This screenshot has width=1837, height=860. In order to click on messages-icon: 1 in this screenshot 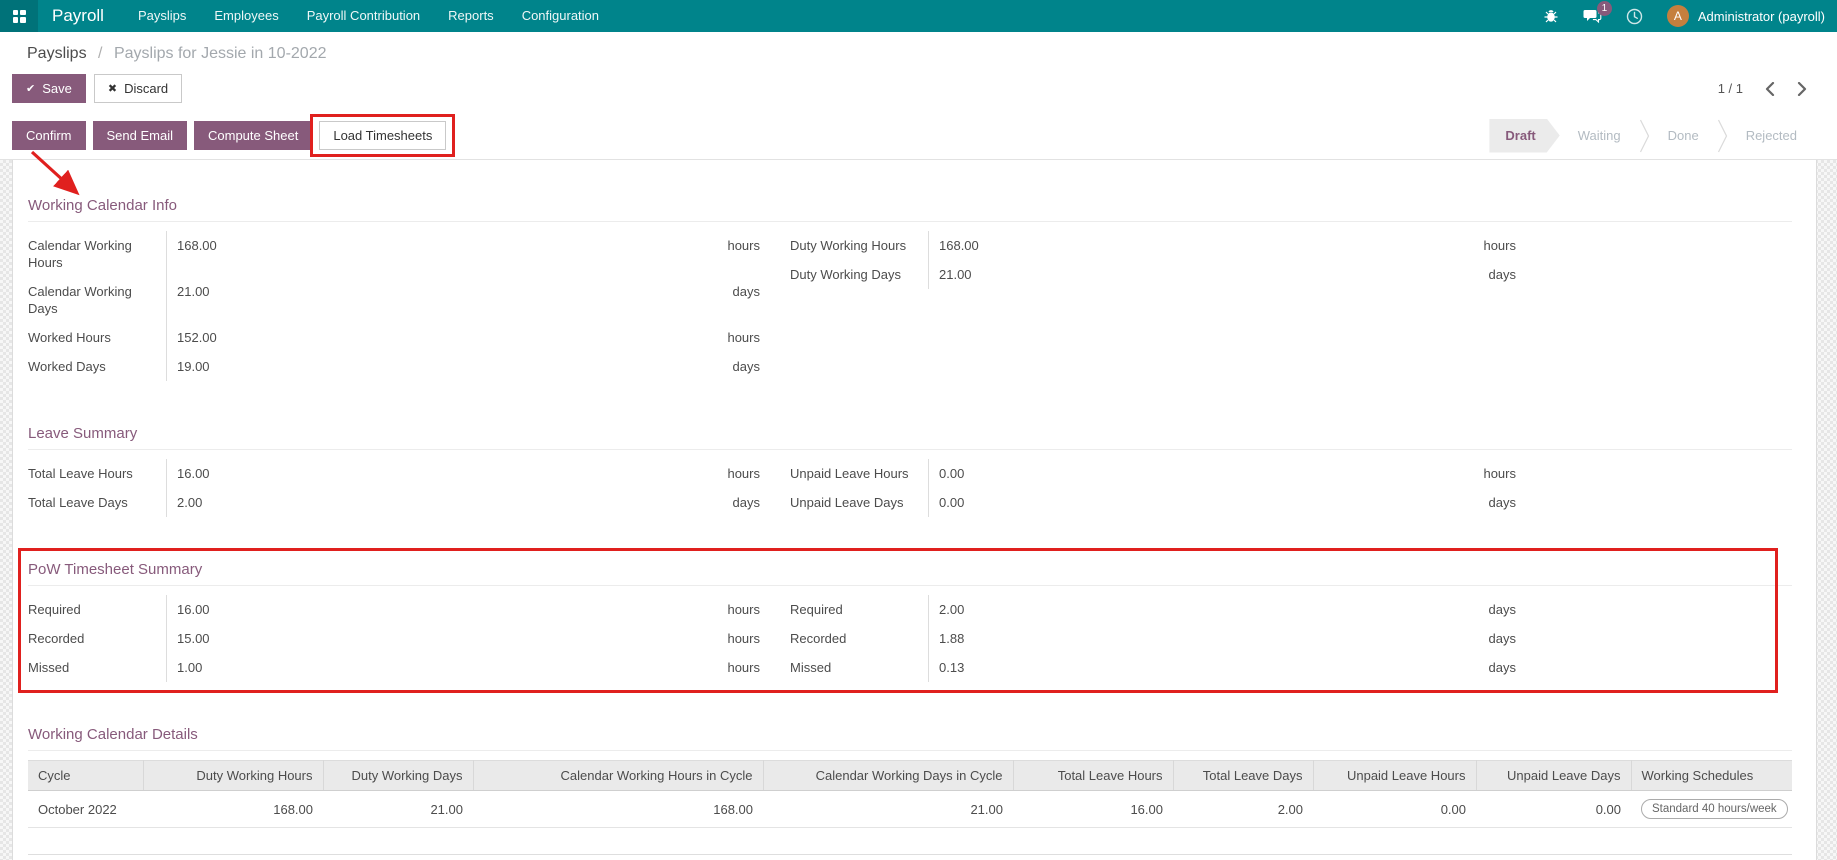, I will do `click(1597, 12)`.